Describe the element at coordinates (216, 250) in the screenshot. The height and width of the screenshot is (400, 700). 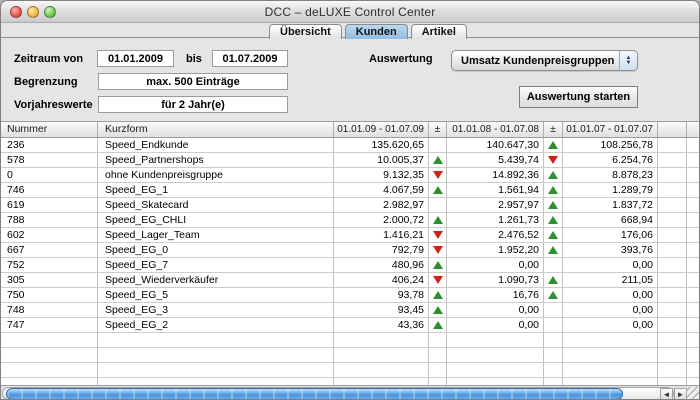
I see `cell-kurzform: Speed_EG_0` at that location.